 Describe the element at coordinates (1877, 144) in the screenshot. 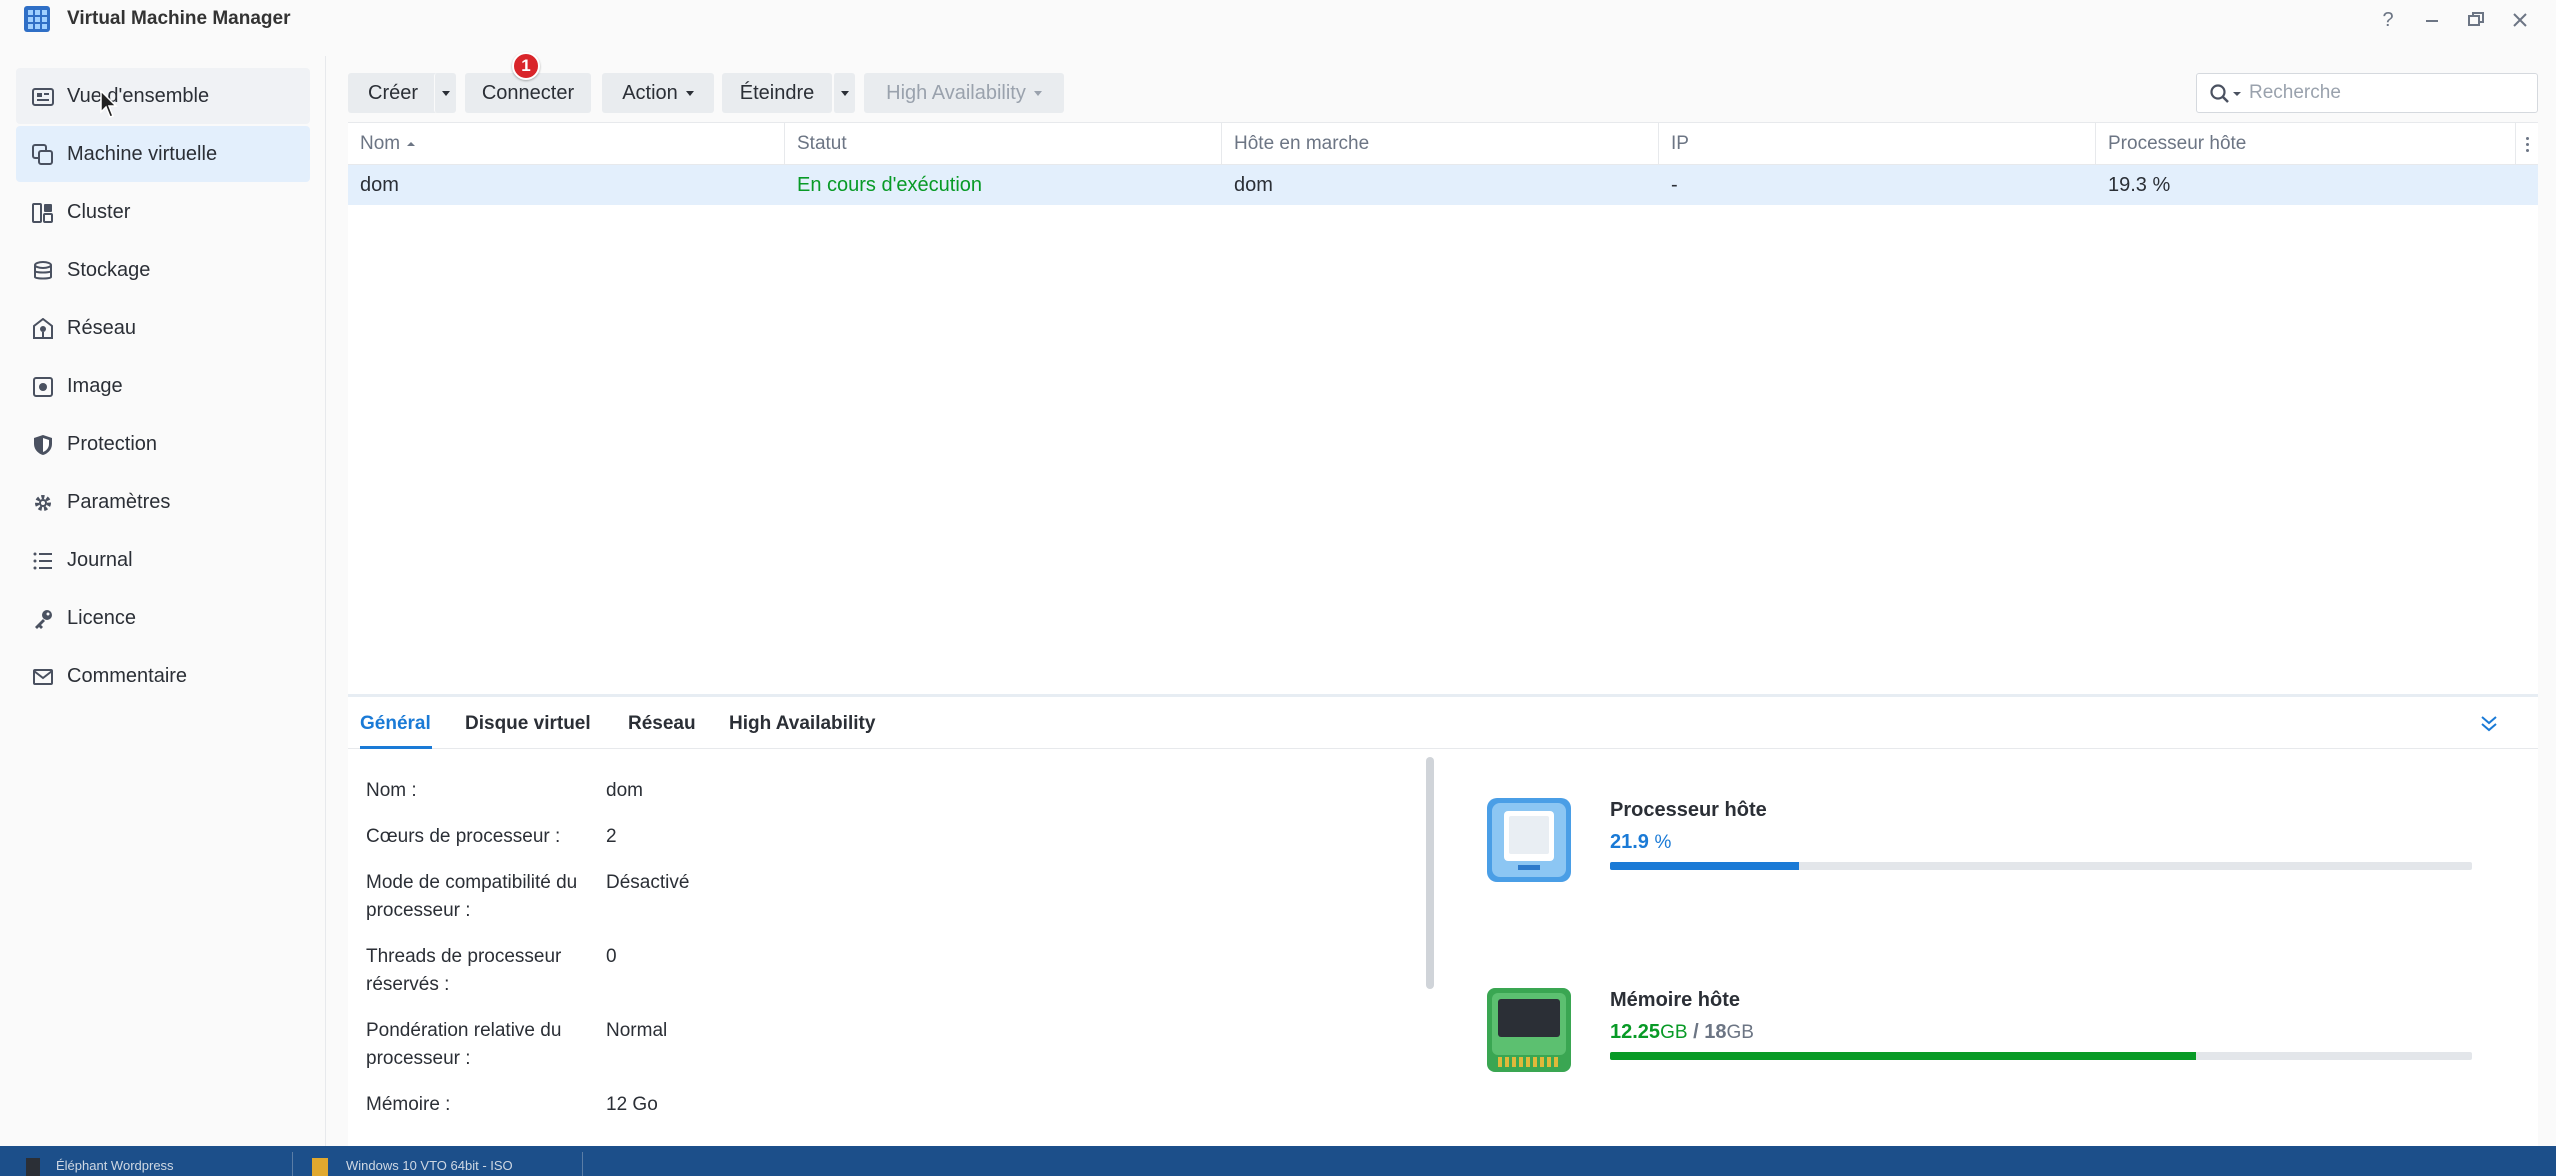

I see `column-header-ip: IP` at that location.